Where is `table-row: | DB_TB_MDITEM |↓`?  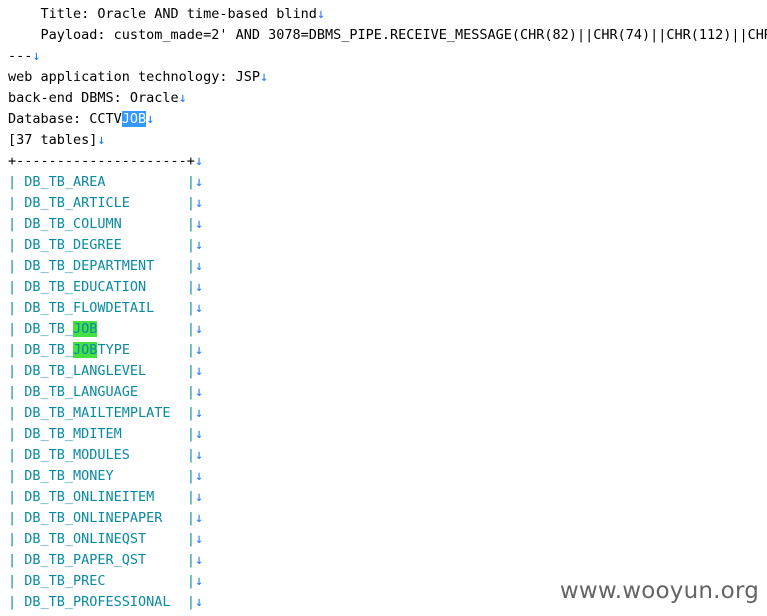 table-row: | DB_TB_MDITEM |↓ is located at coordinates (105, 434).